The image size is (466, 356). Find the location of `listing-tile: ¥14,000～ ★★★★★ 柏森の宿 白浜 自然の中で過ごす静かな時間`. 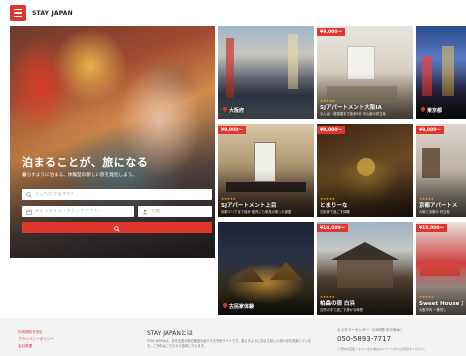

listing-tile: ¥14,000～ ★★★★★ 柏森の宿 白浜 自然の中で過ごす静かな時間 is located at coordinates (365, 268).